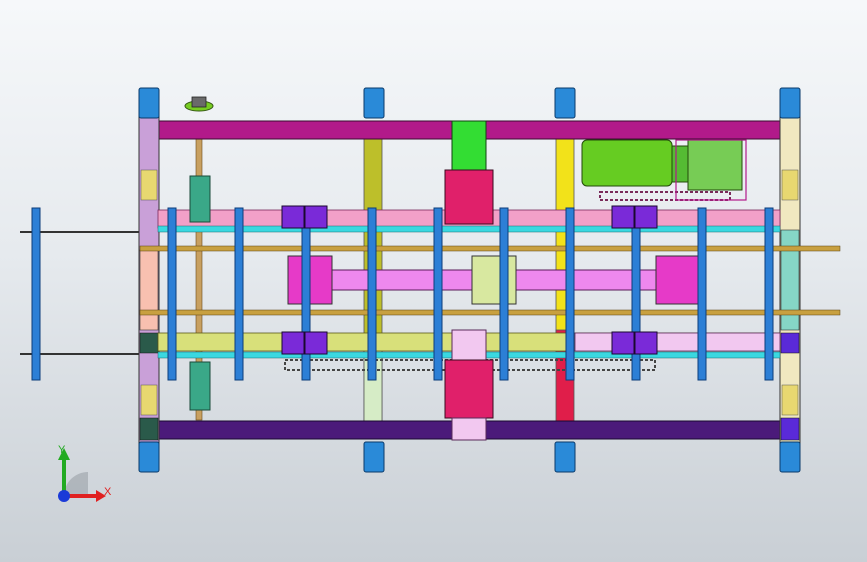 The width and height of the screenshot is (867, 562). Describe the element at coordinates (469, 172) in the screenshot. I see `lift-block-top` at that location.